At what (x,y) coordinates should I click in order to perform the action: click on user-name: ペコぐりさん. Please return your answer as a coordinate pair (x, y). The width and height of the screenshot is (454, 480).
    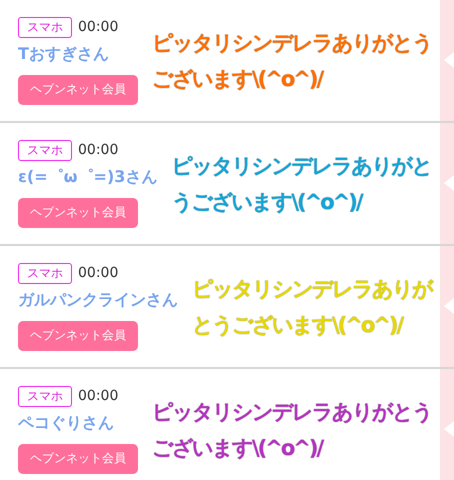
    Looking at the image, I should click on (78, 423).